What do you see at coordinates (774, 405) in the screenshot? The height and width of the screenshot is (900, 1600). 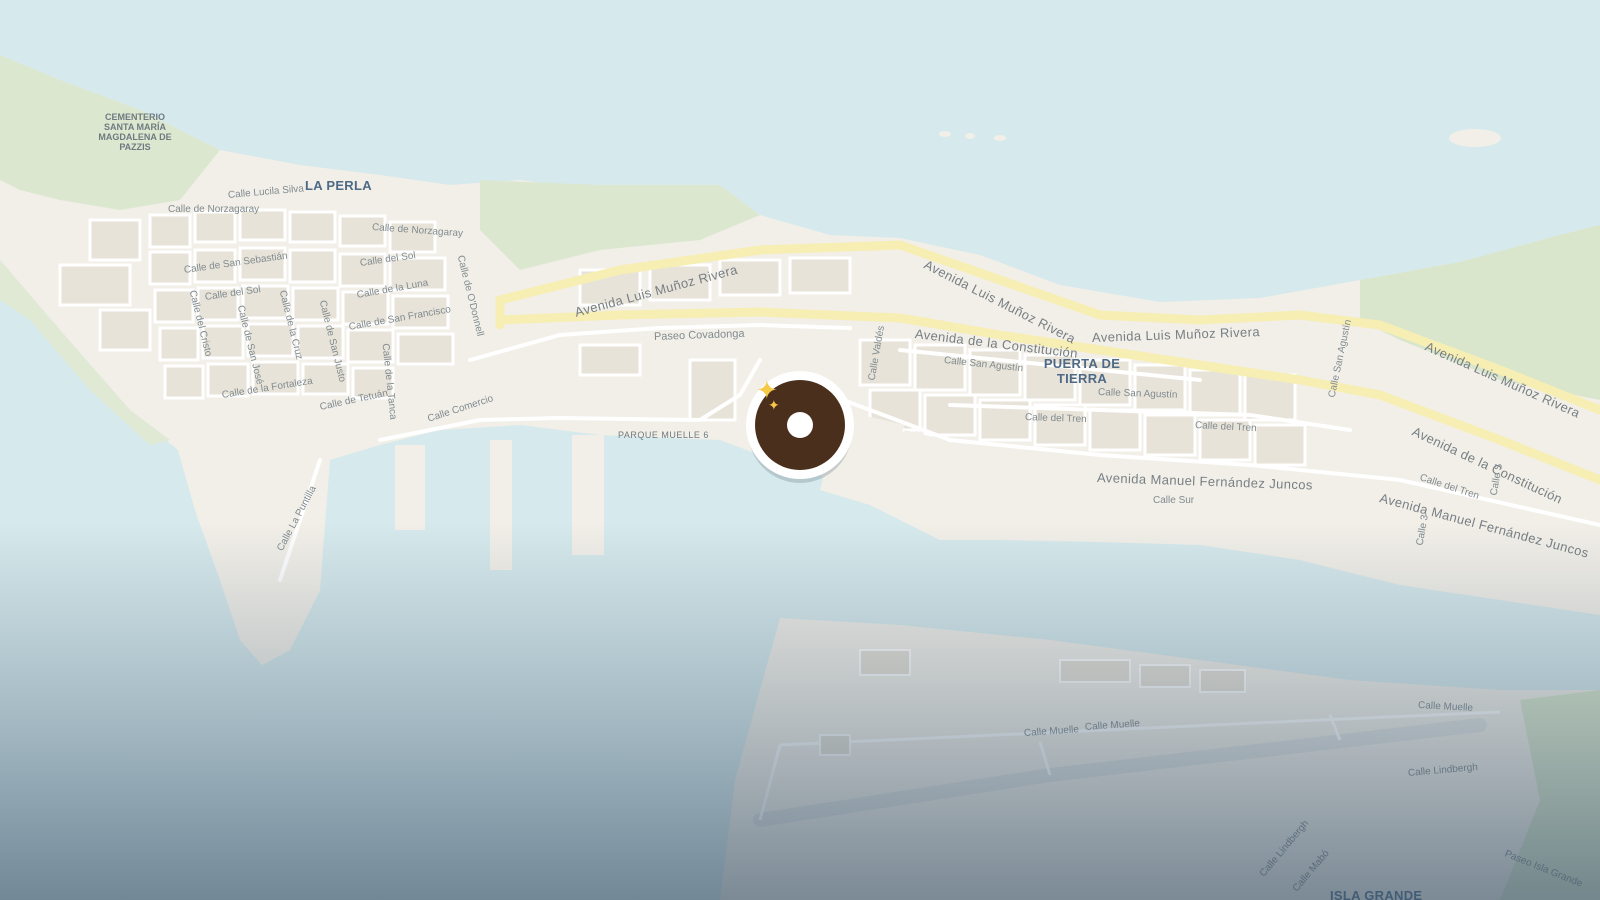 I see `sparkle-small-icon: ✦` at bounding box center [774, 405].